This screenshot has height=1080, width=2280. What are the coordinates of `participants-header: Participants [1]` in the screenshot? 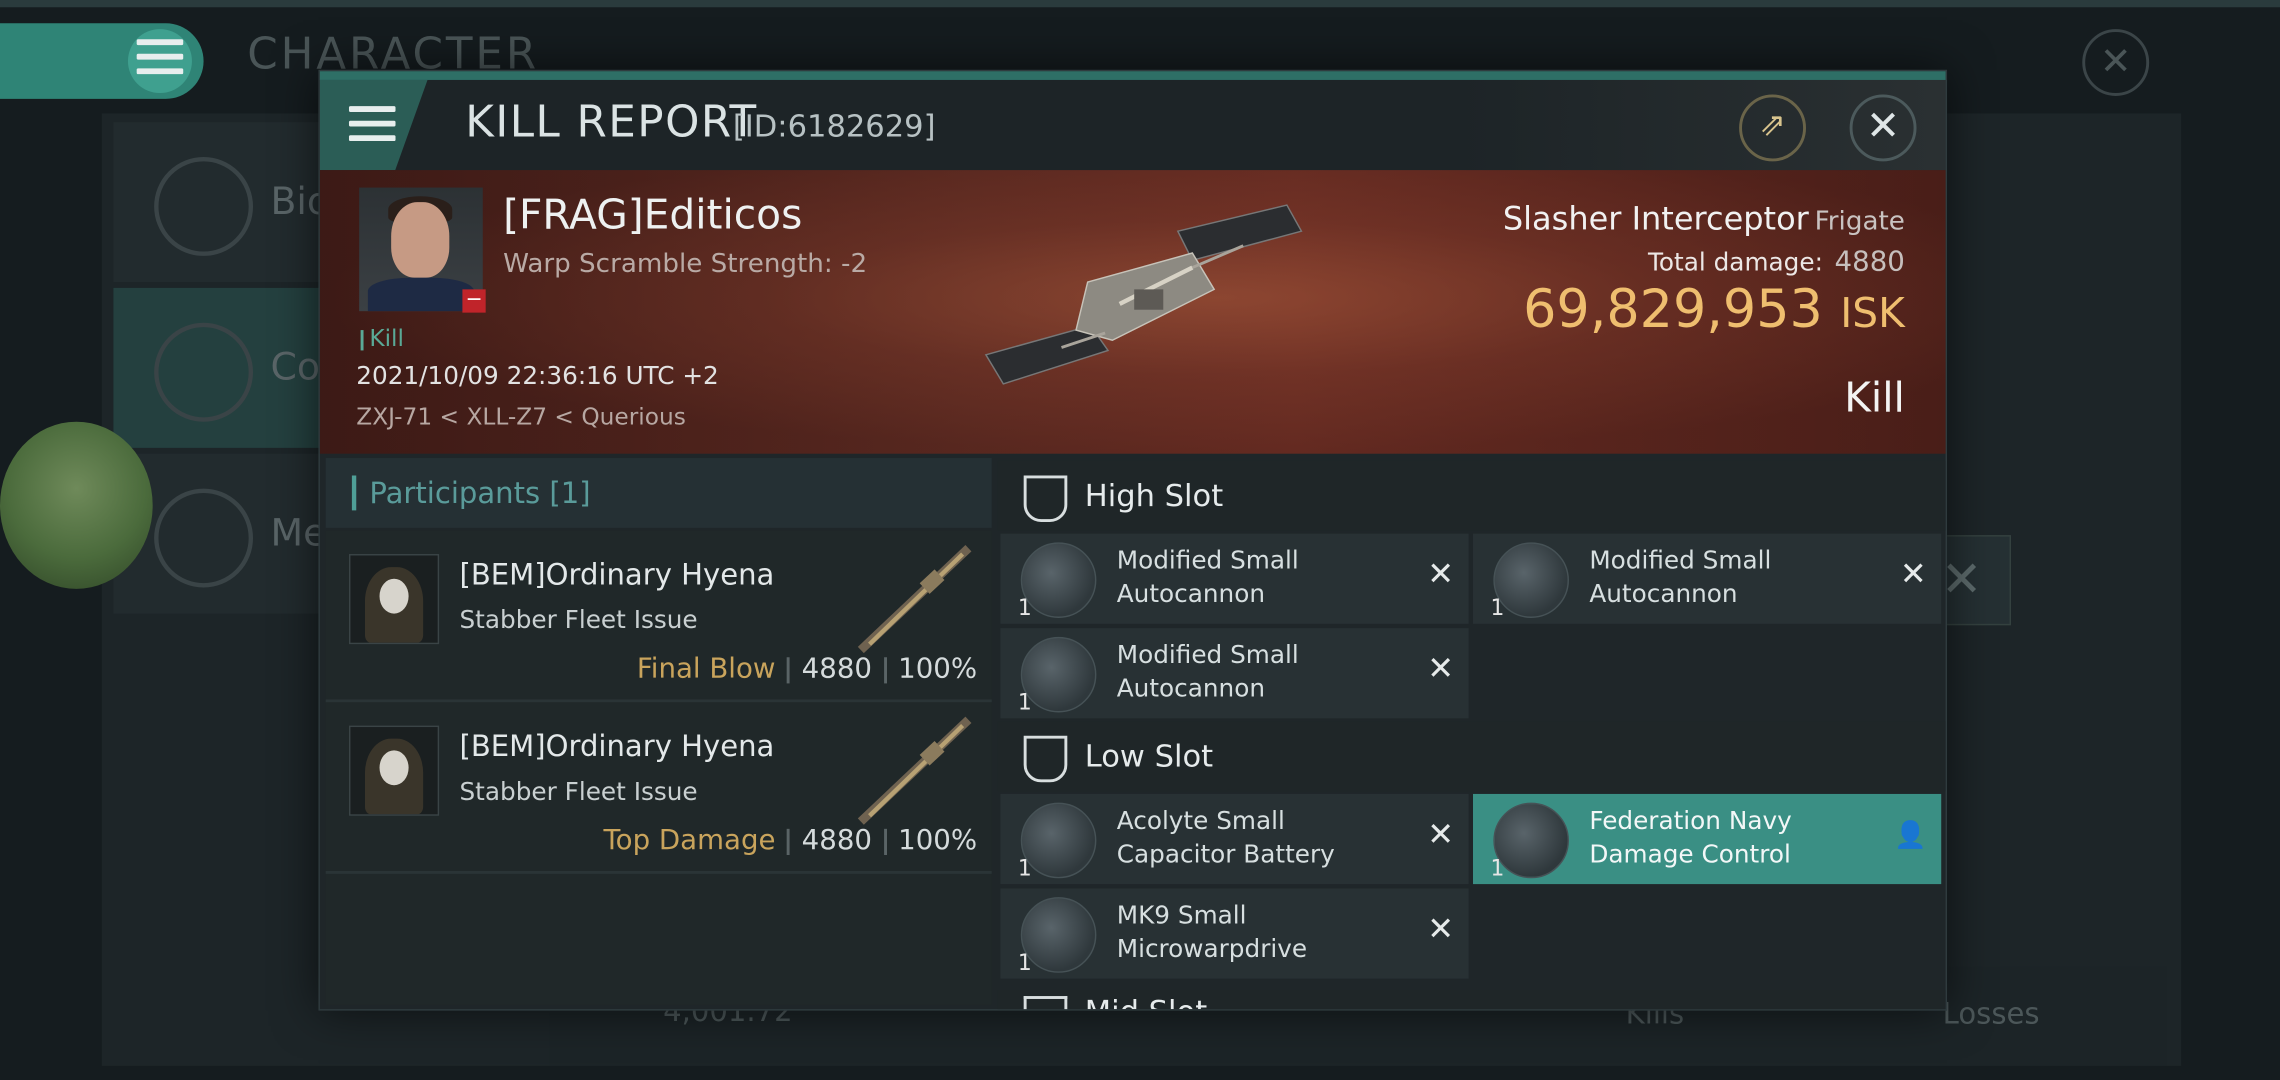 It's located at (658, 493).